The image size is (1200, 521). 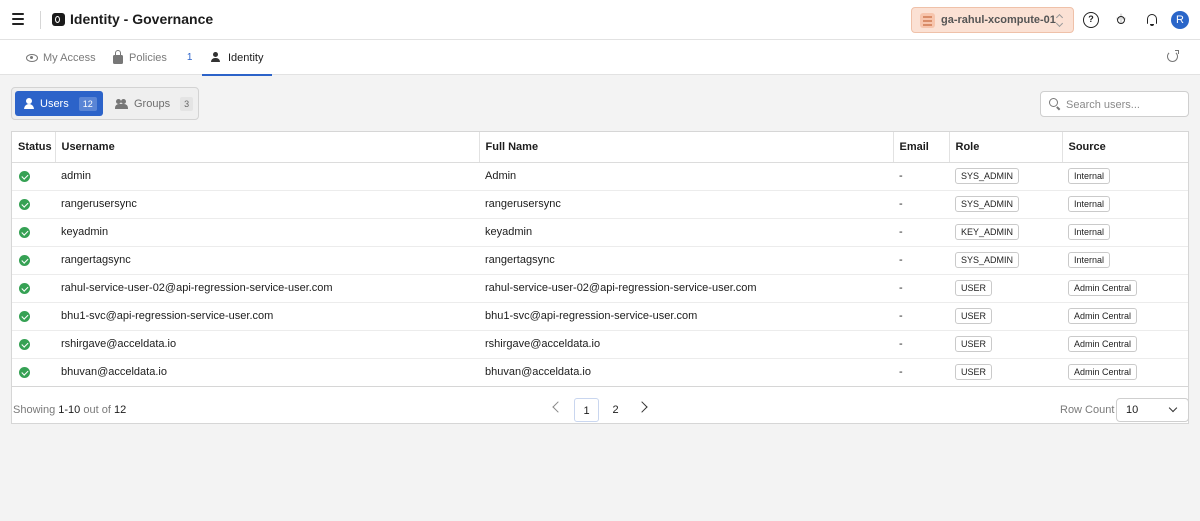 I want to click on group-icon, so click(x=121, y=103).